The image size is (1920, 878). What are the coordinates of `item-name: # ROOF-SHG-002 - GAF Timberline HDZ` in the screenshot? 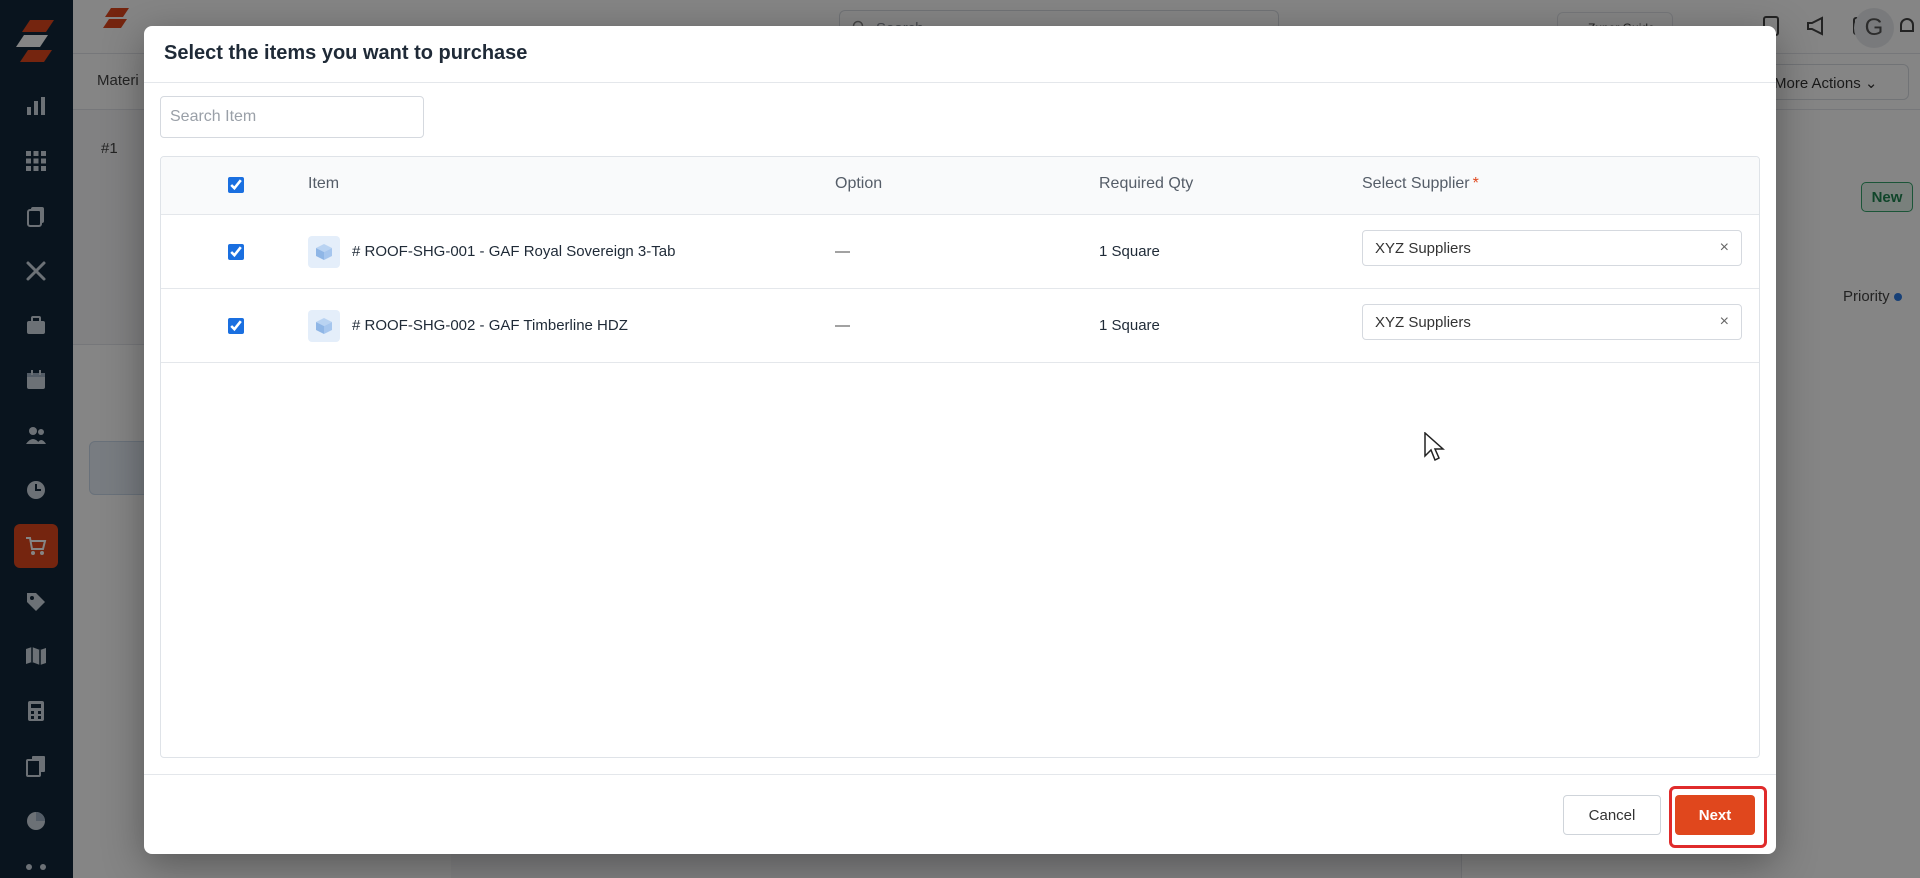 It's located at (490, 325).